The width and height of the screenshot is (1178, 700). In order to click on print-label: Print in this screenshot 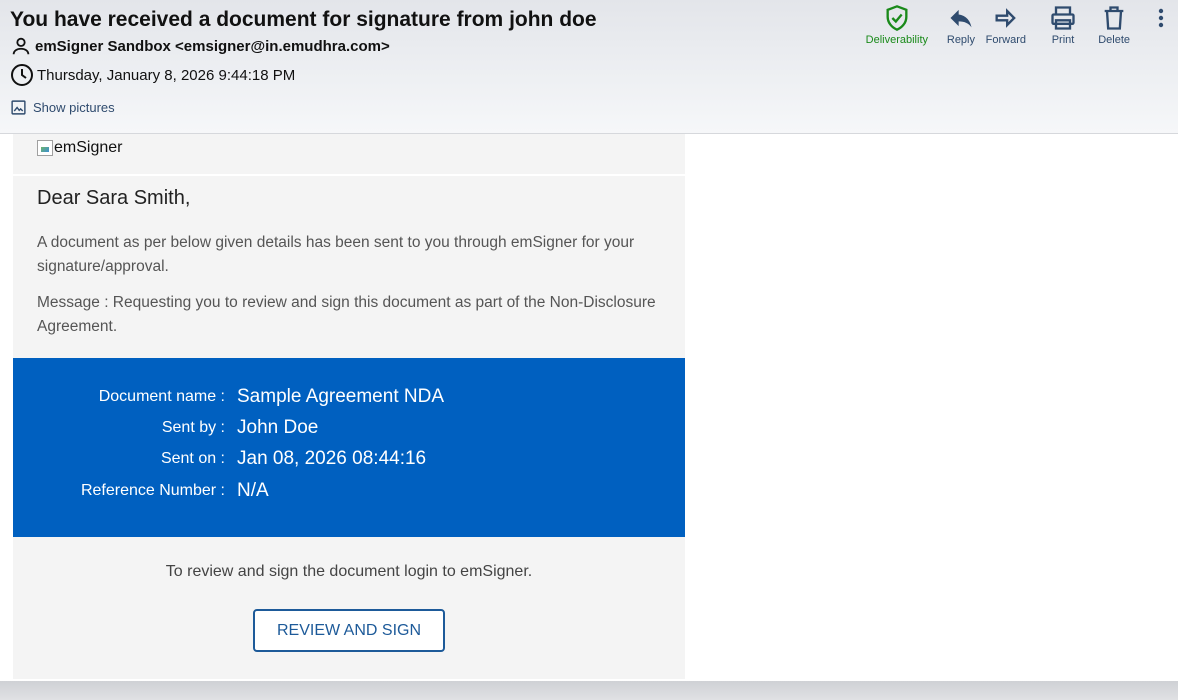, I will do `click(1063, 40)`.